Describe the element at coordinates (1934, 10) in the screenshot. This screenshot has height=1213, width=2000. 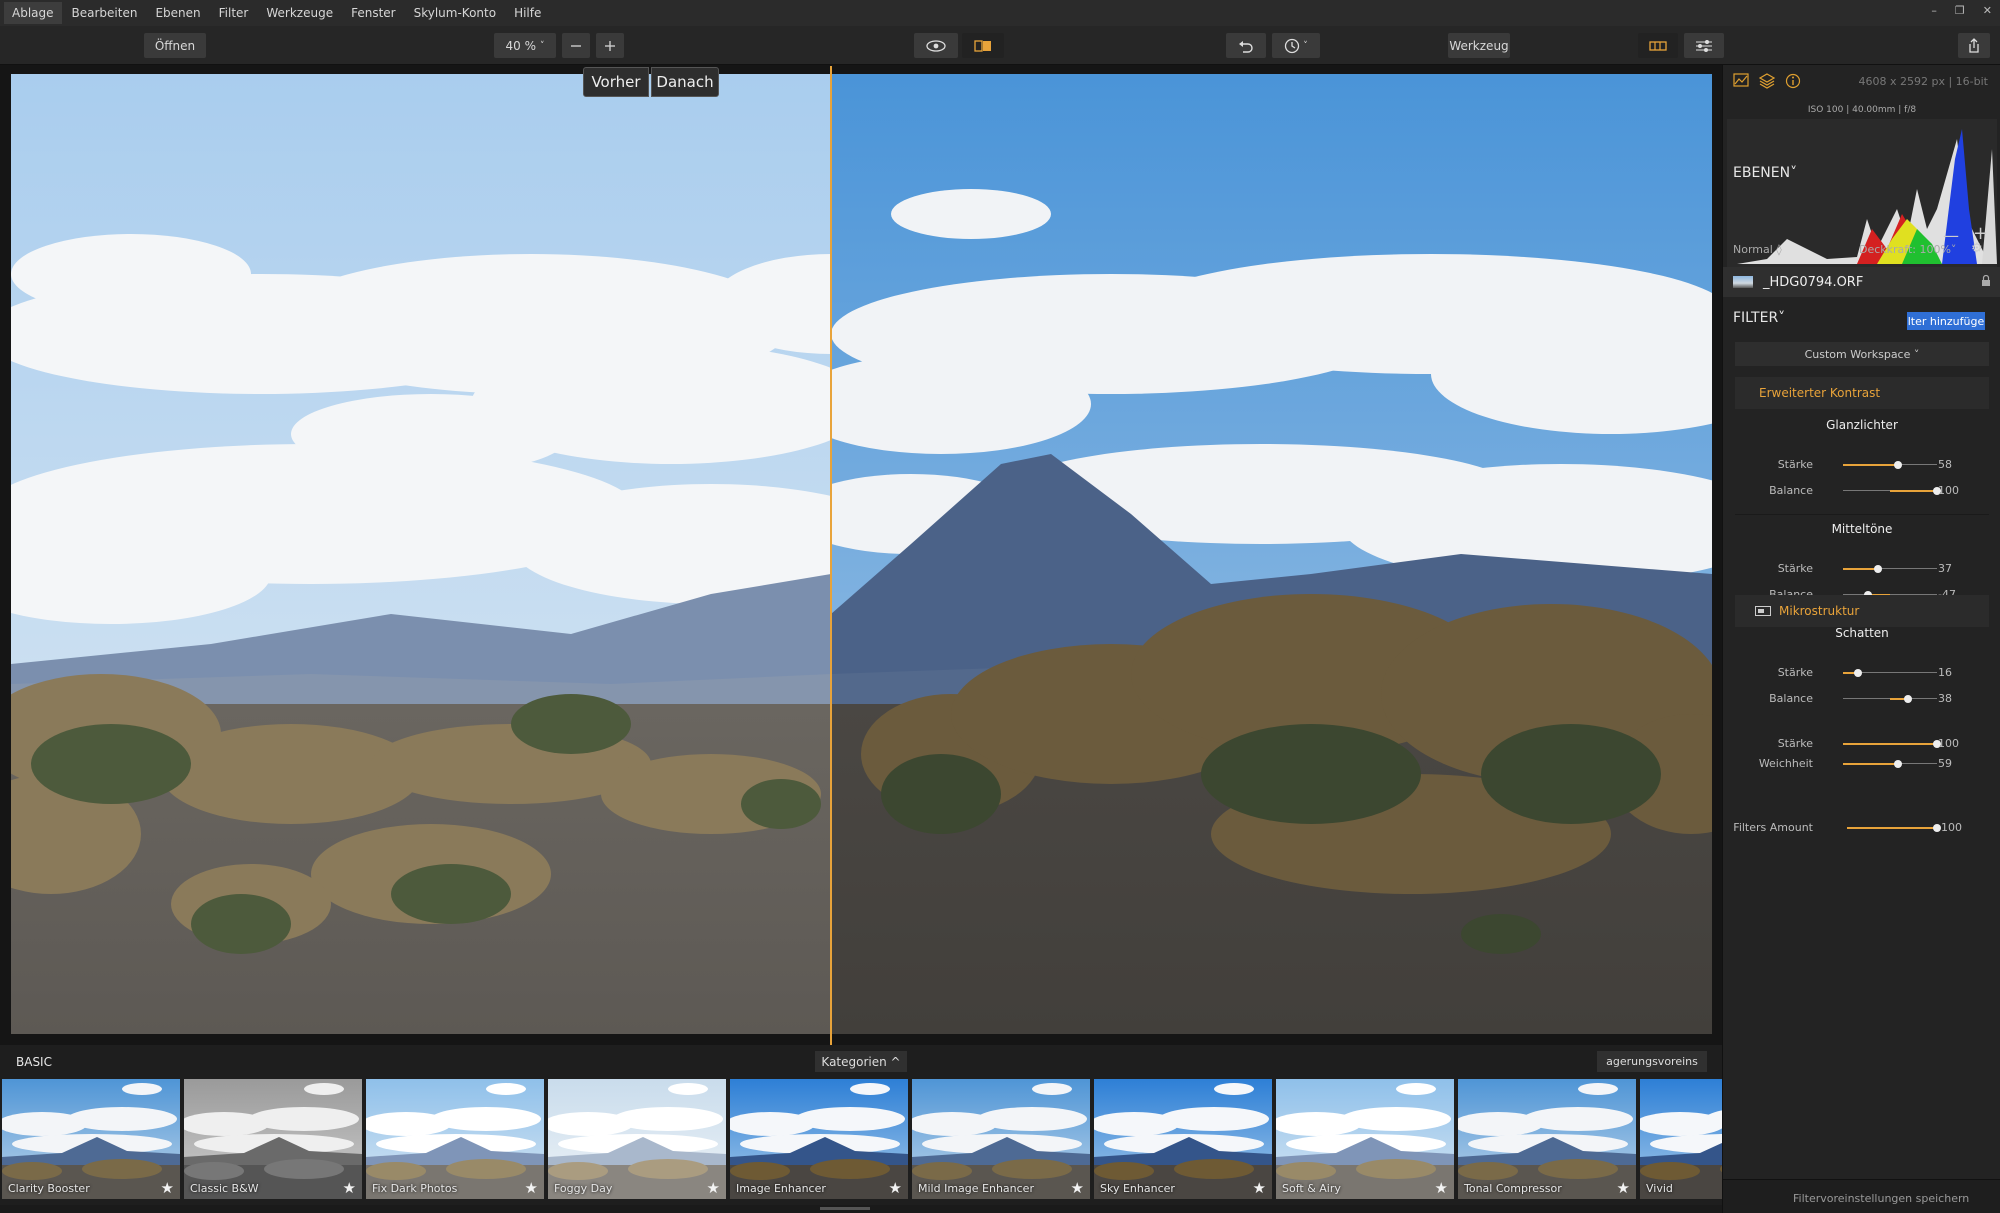
I see `minimize-button: –` at that location.